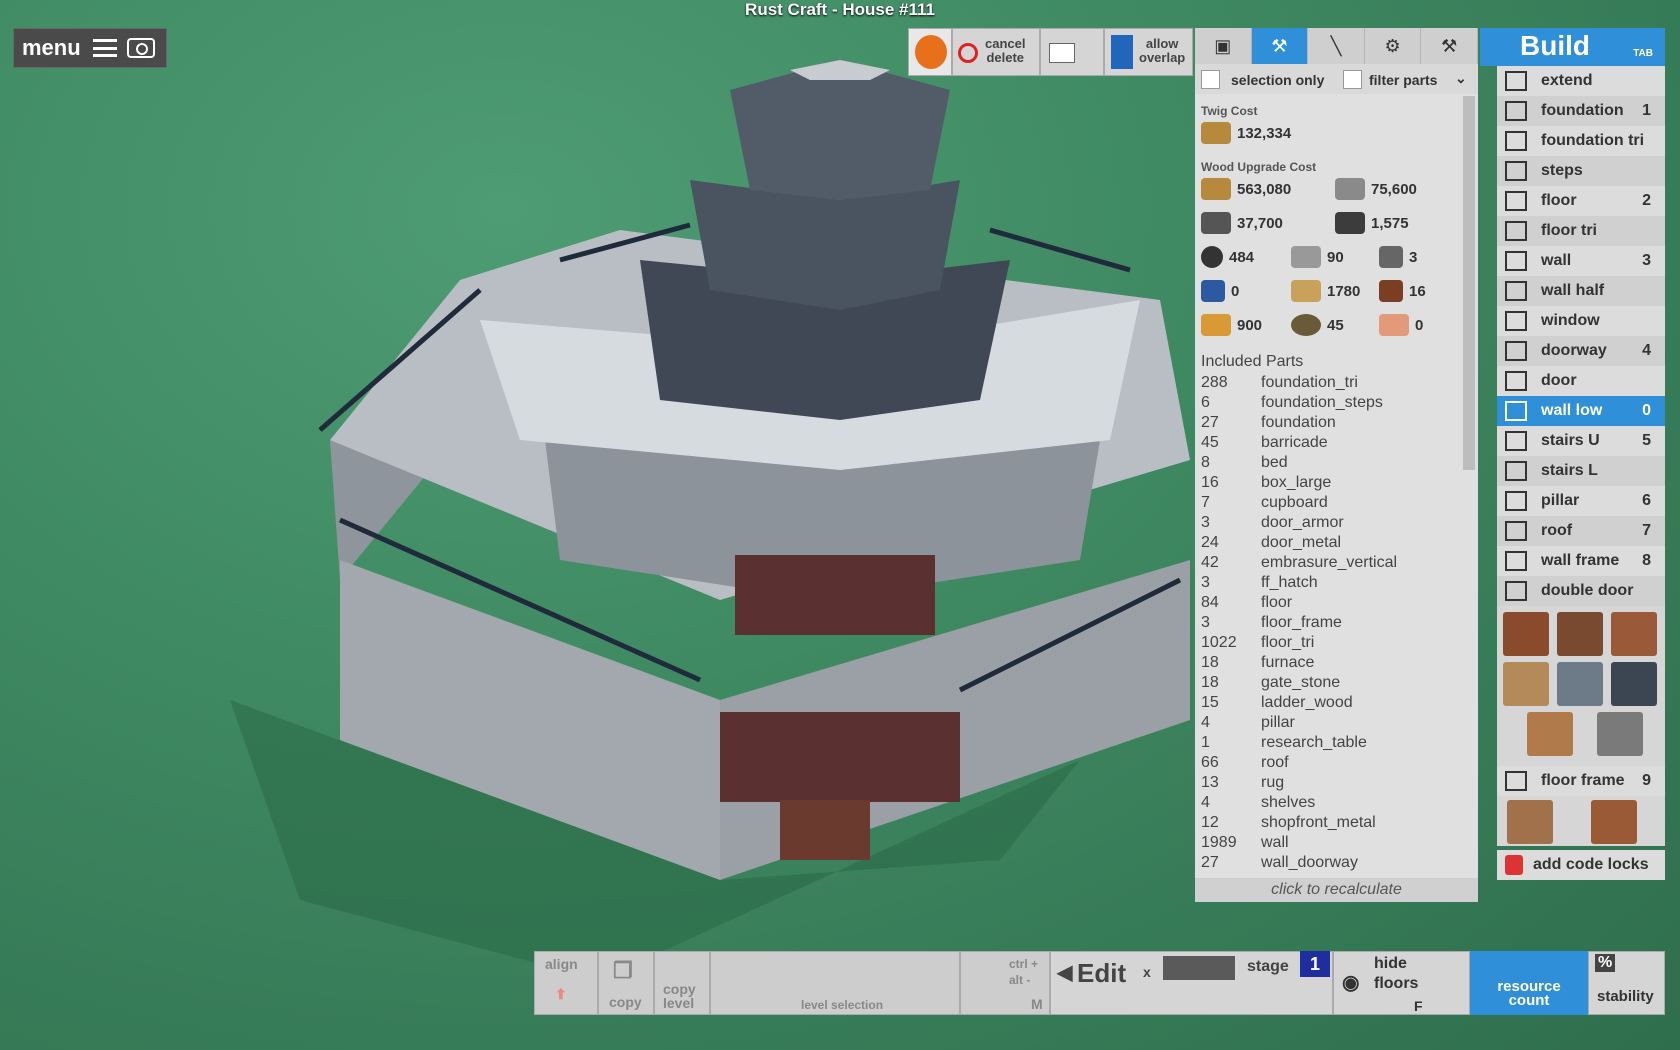 The image size is (1680, 1050). What do you see at coordinates (1220, 291) in the screenshot?
I see `resource-tarp: 0` at bounding box center [1220, 291].